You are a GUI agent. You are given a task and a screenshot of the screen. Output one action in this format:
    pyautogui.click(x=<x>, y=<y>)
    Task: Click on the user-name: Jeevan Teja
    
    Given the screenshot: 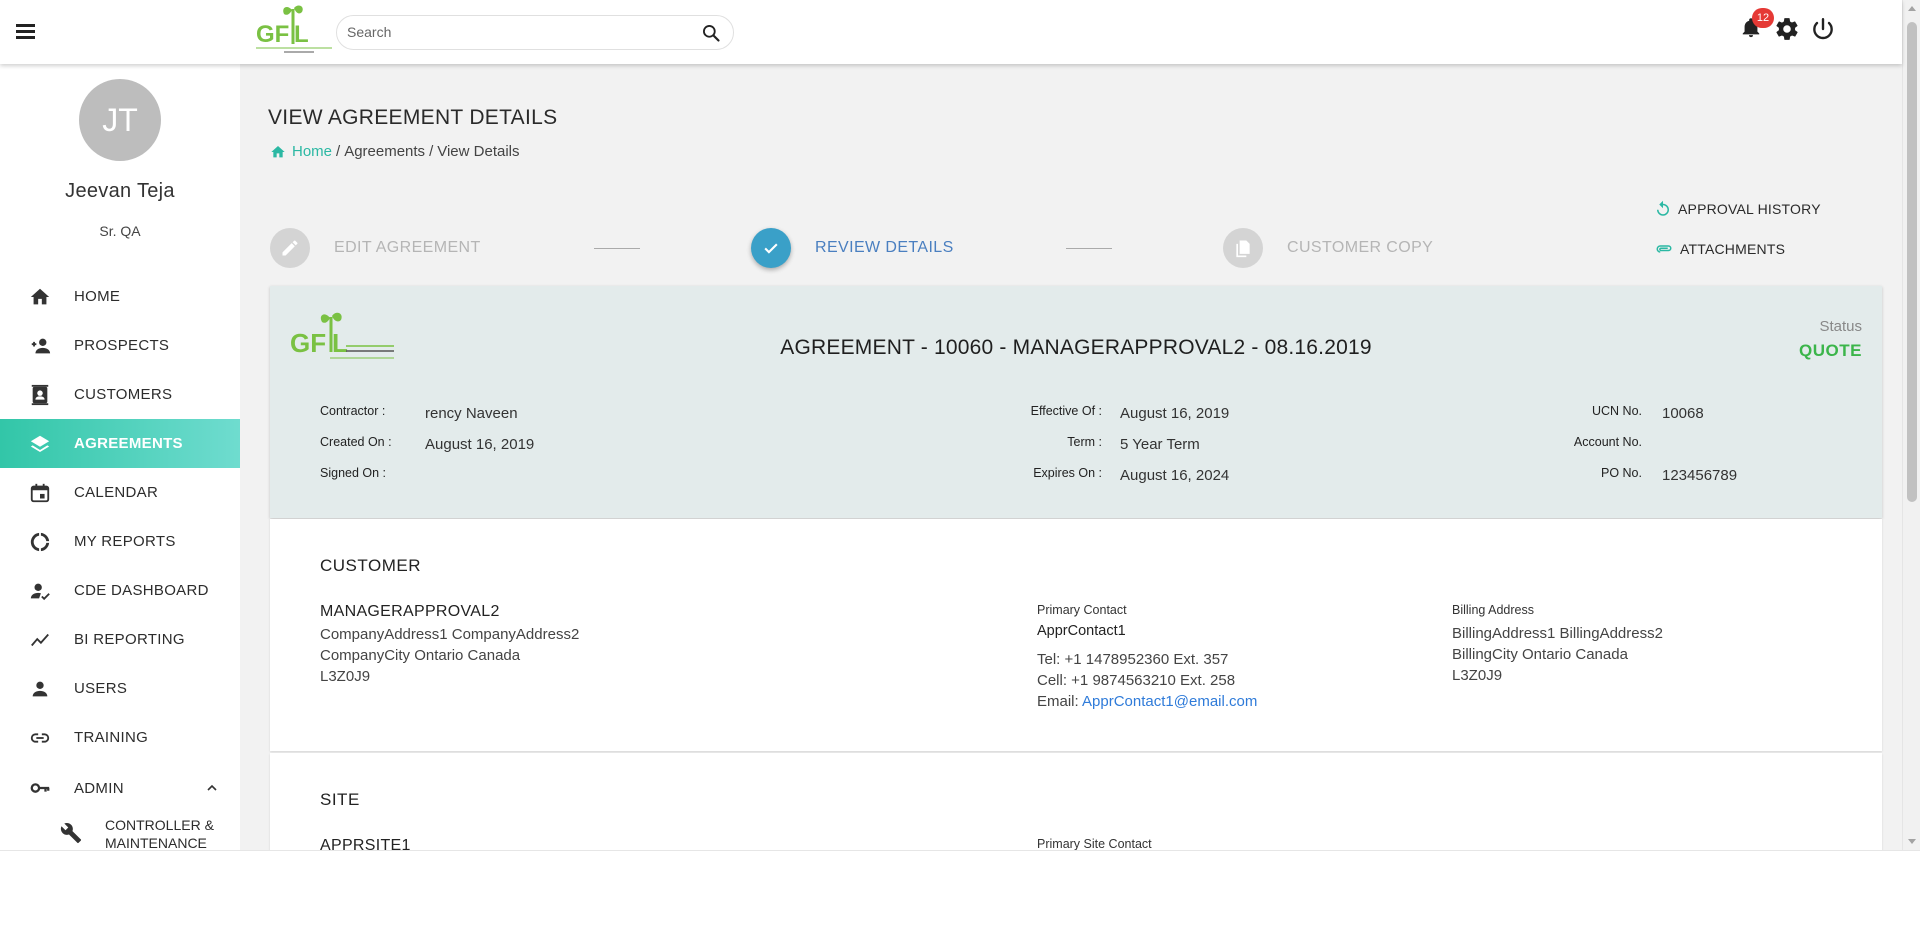 What is the action you would take?
    pyautogui.click(x=120, y=191)
    